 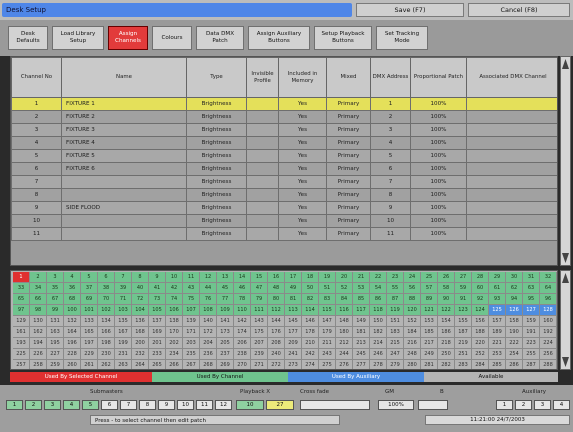 What do you see at coordinates (446, 288) in the screenshot?
I see `dmx-address-cell: 58` at bounding box center [446, 288].